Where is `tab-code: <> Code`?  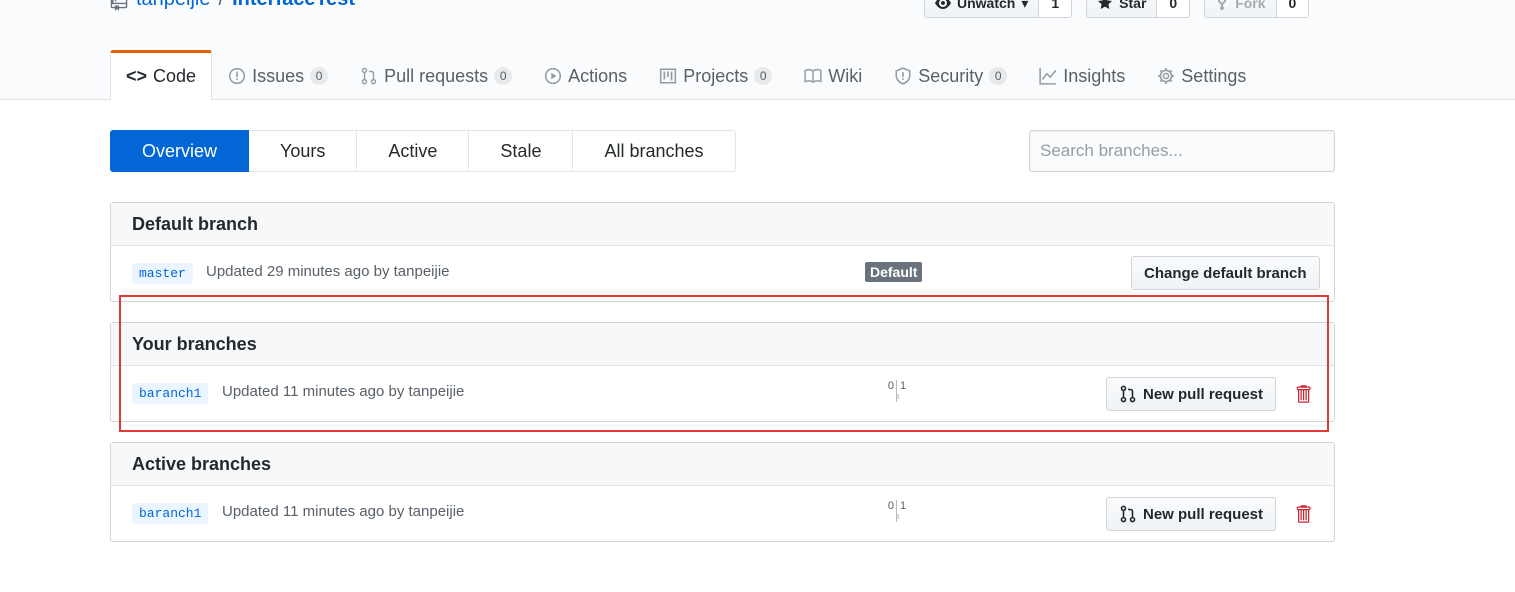 tab-code: <> Code is located at coordinates (161, 75).